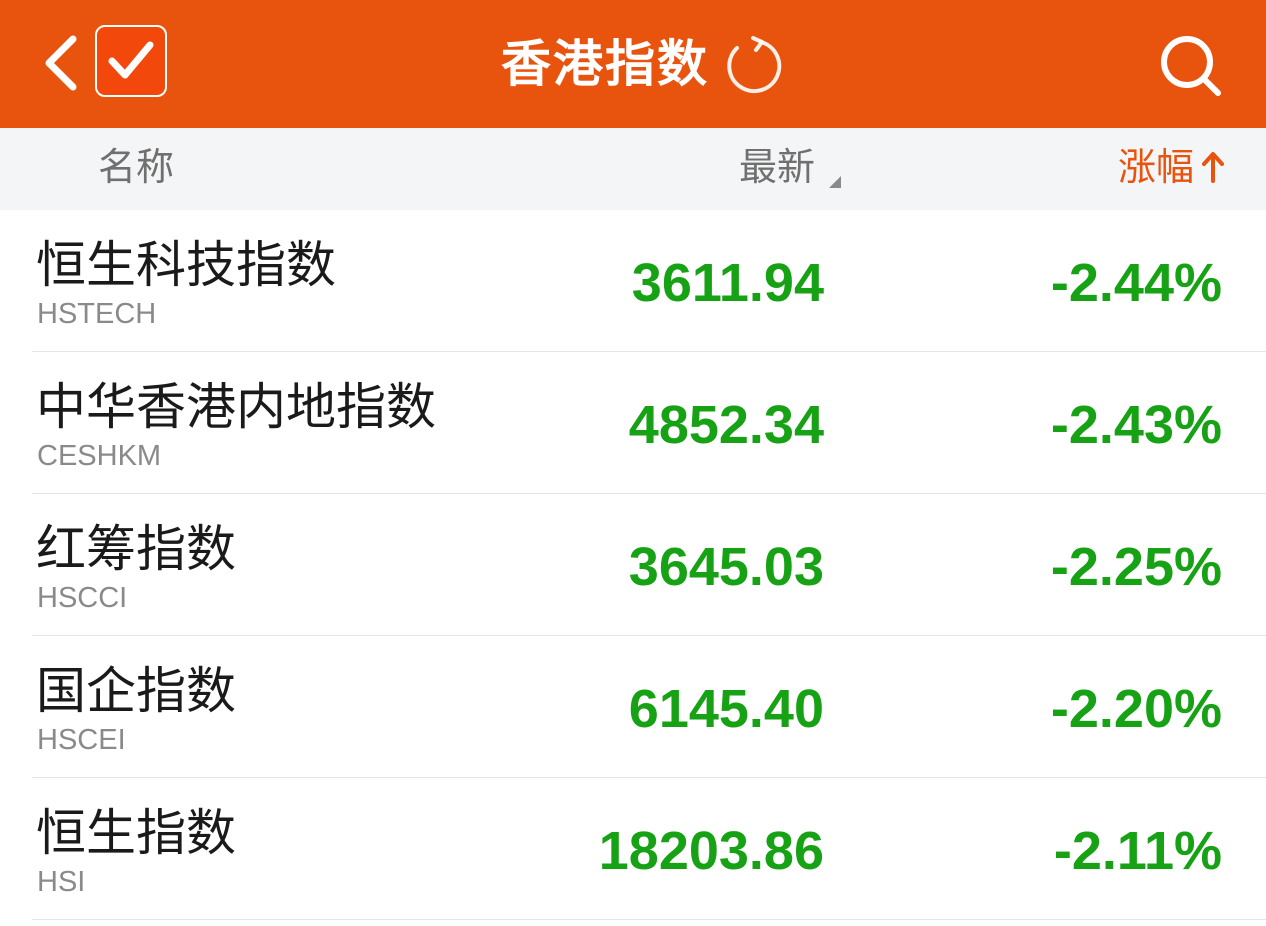 This screenshot has width=1266, height=926. What do you see at coordinates (136, 549) in the screenshot?
I see `index-name: 红筹指数` at bounding box center [136, 549].